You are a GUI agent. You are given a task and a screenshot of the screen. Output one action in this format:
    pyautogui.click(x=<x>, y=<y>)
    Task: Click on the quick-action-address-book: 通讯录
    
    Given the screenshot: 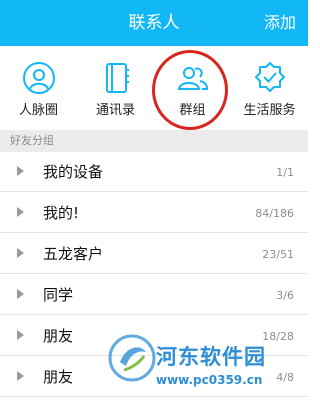 What is the action you would take?
    pyautogui.click(x=115, y=88)
    